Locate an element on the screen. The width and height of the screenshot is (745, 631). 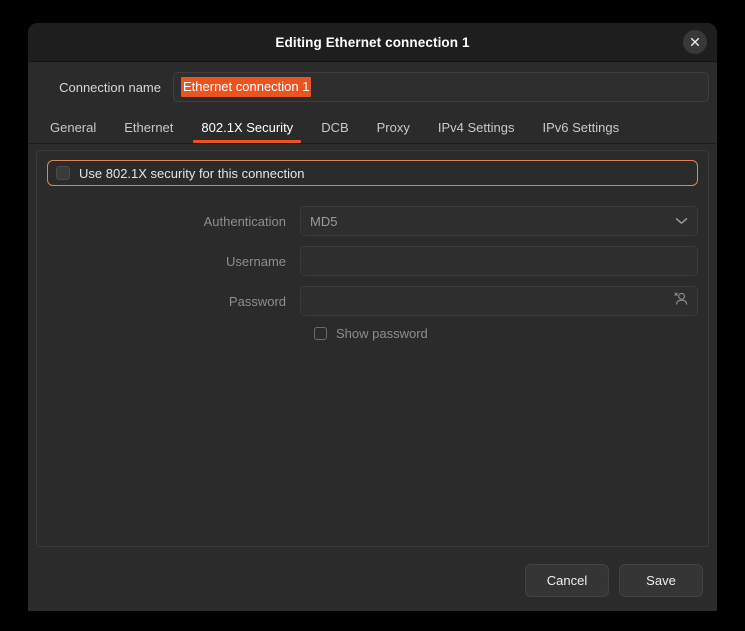
password-input is located at coordinates (499, 301).